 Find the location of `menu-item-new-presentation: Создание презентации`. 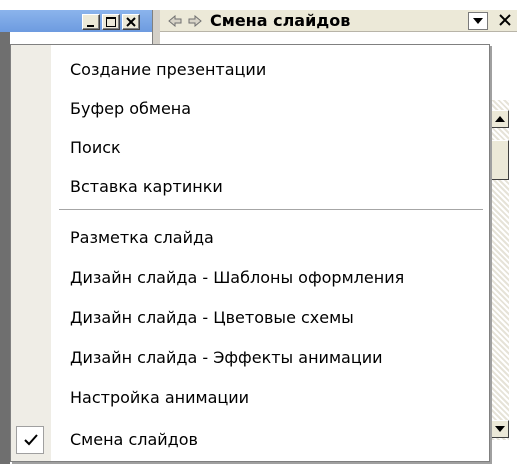

menu-item-new-presentation: Создание презентации is located at coordinates (250, 69).